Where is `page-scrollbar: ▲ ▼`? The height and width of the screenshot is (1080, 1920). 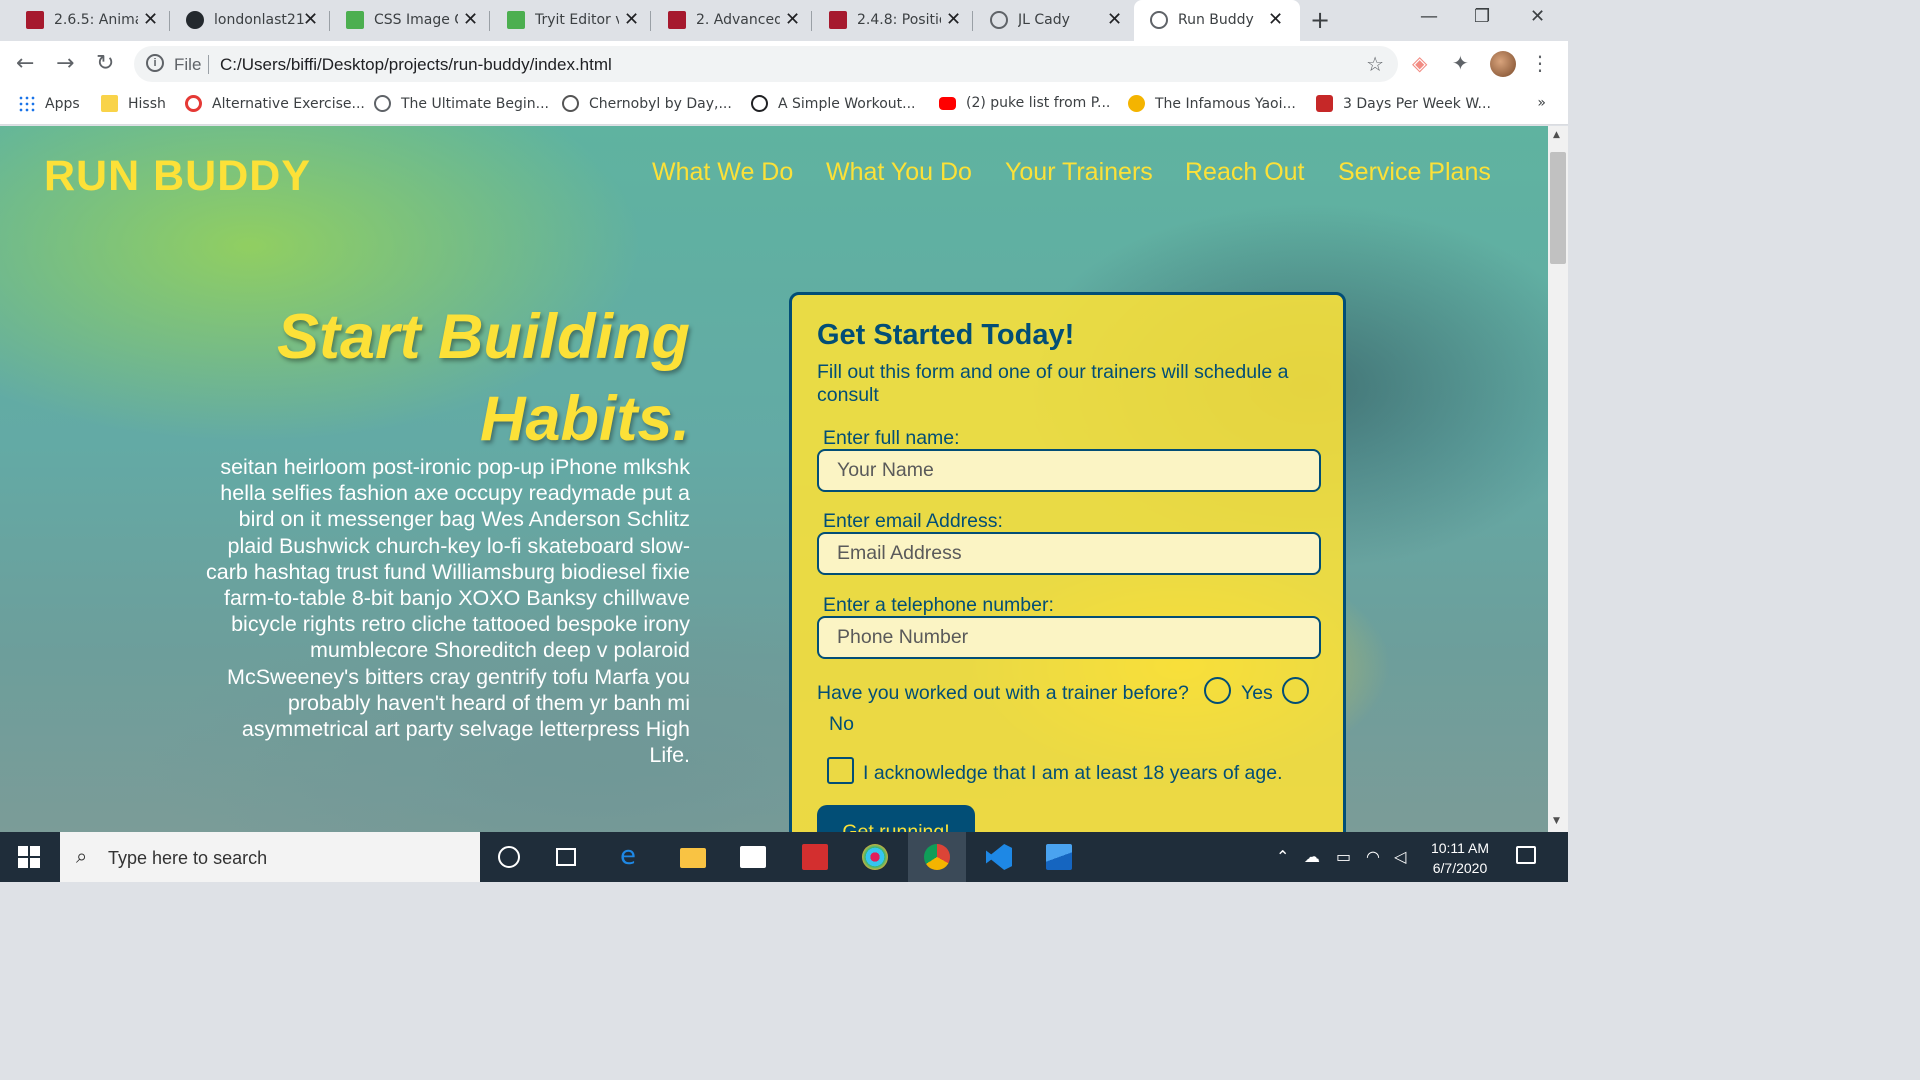 page-scrollbar: ▲ ▼ is located at coordinates (1558, 479).